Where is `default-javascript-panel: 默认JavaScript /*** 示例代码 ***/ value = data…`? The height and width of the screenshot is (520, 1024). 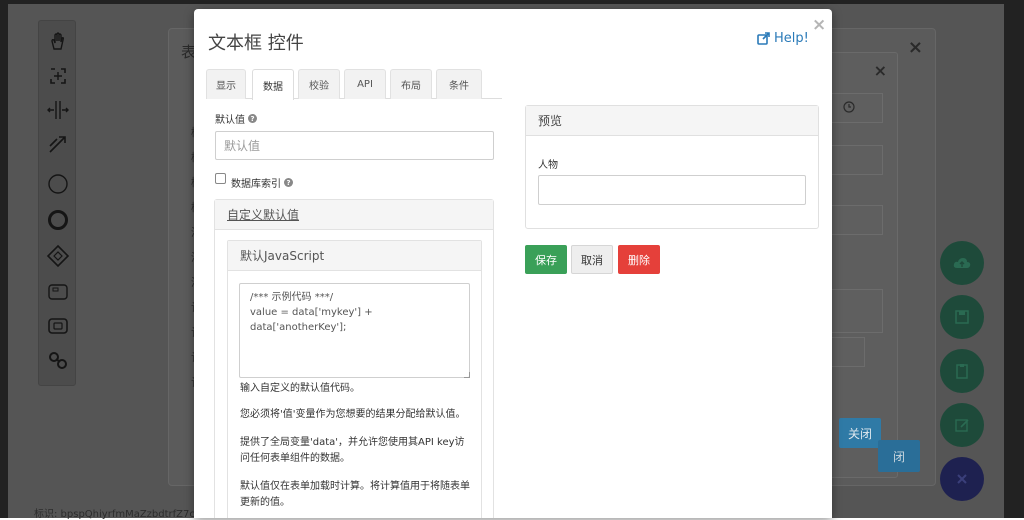
default-javascript-panel: 默认JavaScript /*** 示例代码 ***/ value = data… is located at coordinates (354, 379).